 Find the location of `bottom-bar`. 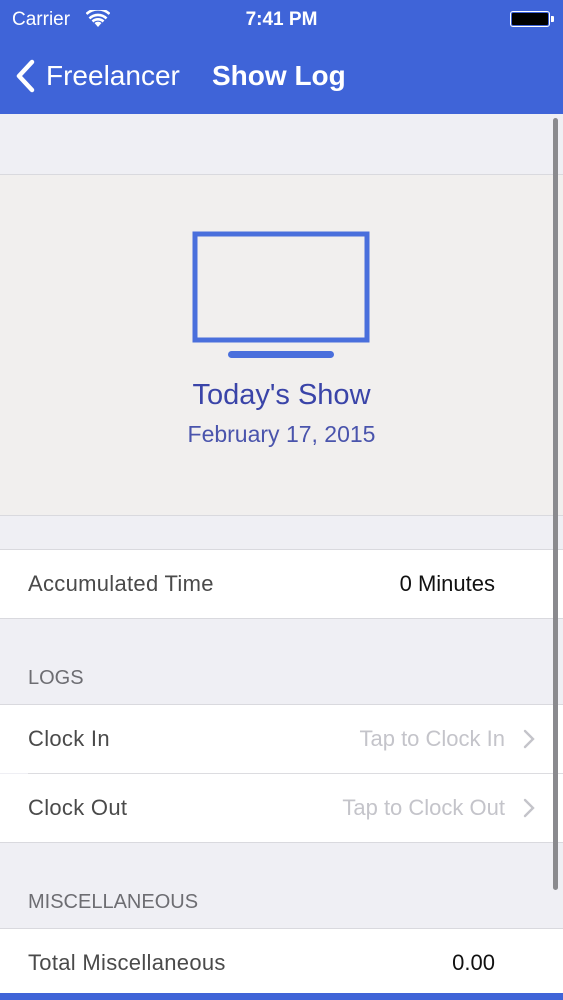

bottom-bar is located at coordinates (281, 996).